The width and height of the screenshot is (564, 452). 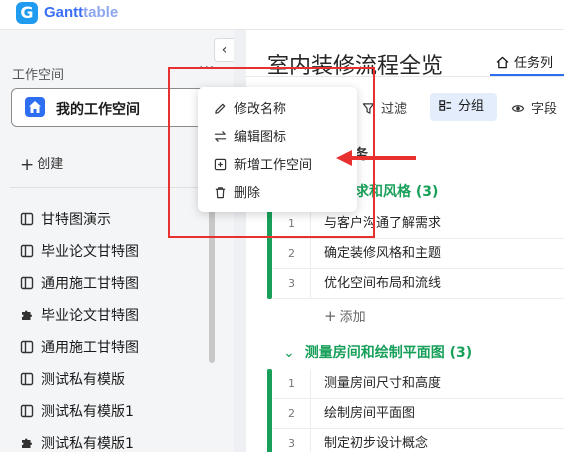 I want to click on app-logo-text: Gantttable, so click(x=81, y=12).